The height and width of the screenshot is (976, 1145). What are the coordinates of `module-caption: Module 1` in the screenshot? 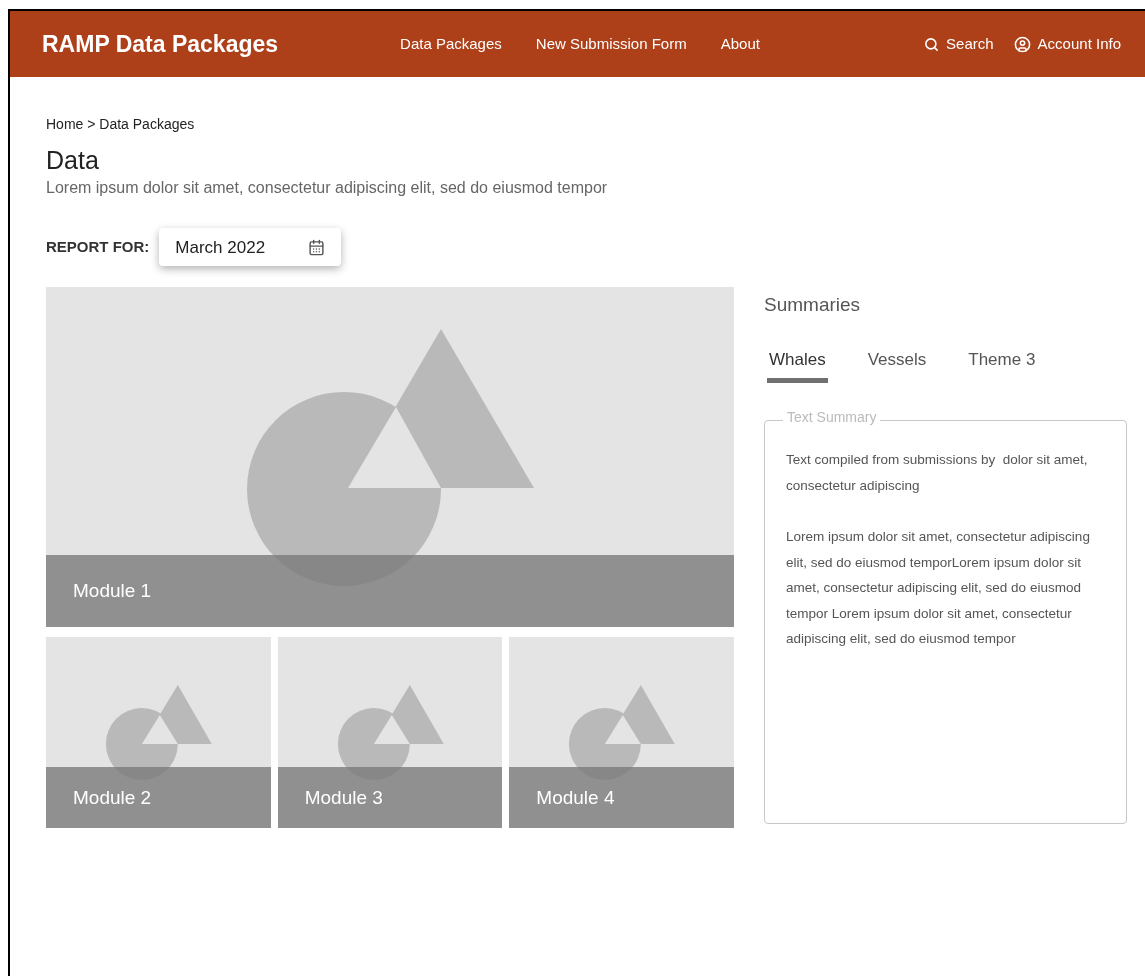 It's located at (390, 591).